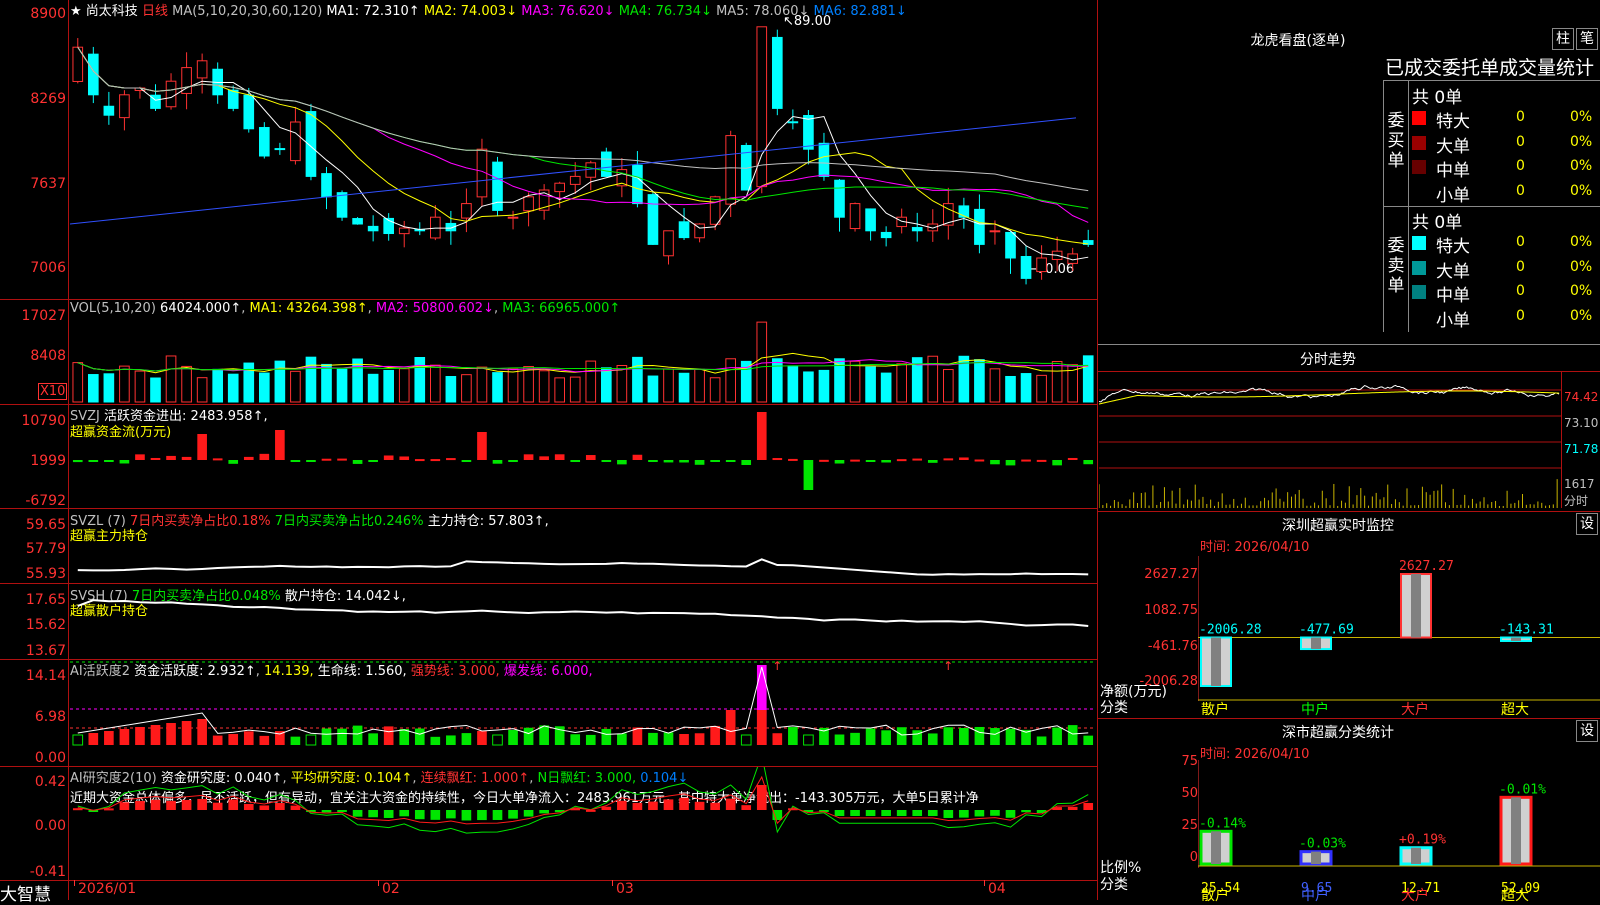 Image resolution: width=1600 pixels, height=905 pixels. What do you see at coordinates (1328, 360) in the screenshot?
I see `intraday-title: 分时走势` at bounding box center [1328, 360].